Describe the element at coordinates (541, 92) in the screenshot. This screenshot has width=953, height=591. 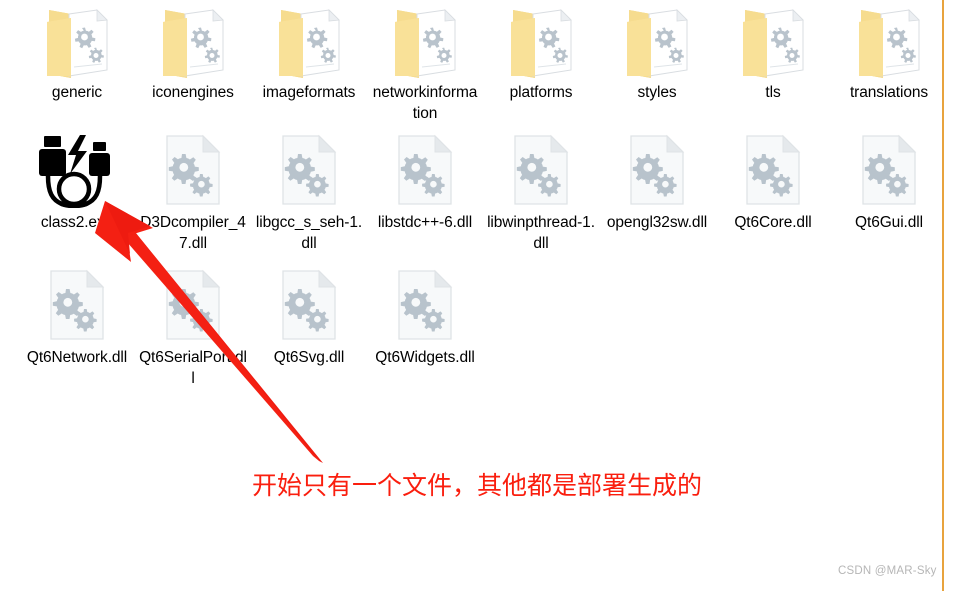
I see `file-item-label: platforms` at that location.